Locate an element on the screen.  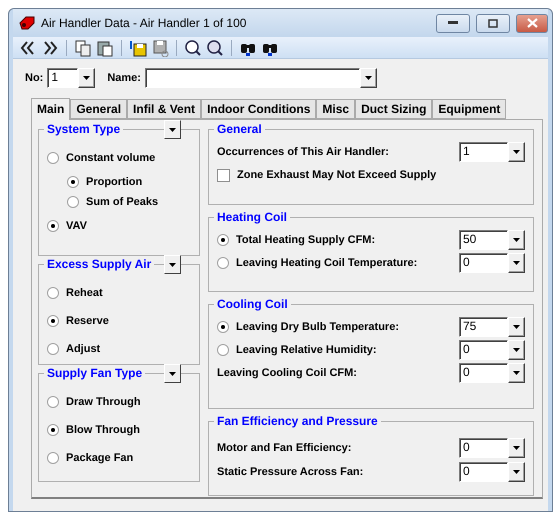
group-title: General is located at coordinates (239, 129).